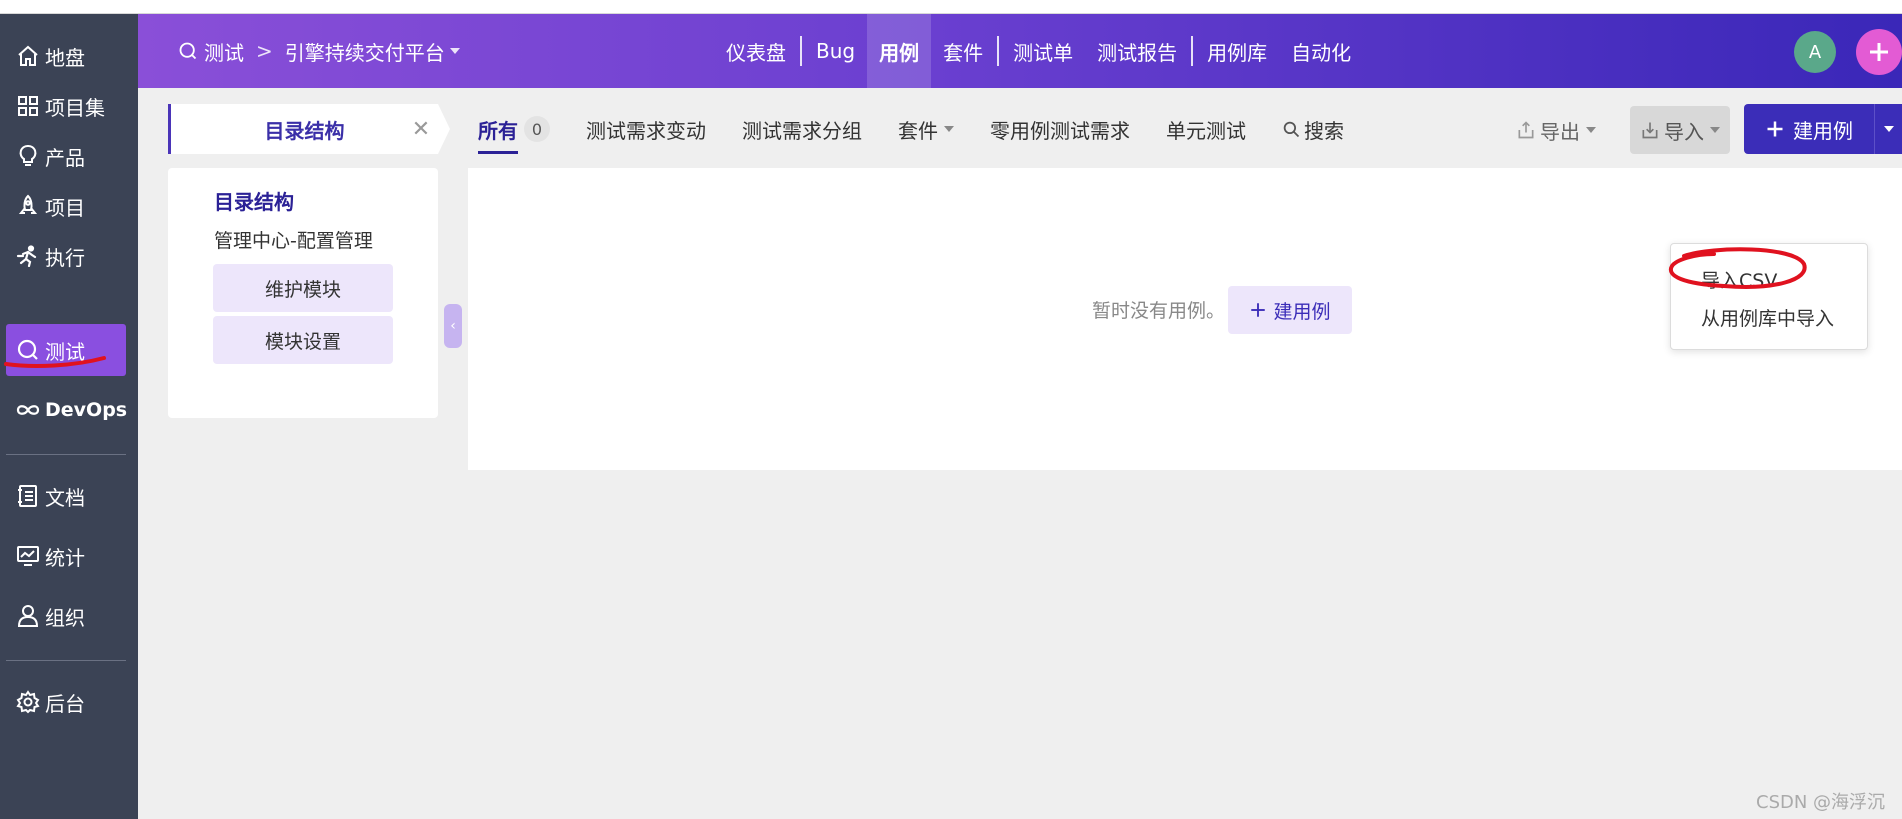 The width and height of the screenshot is (1902, 819). Describe the element at coordinates (1767, 317) in the screenshot. I see `import-from-caselib-option: 从用例库中导入` at that location.